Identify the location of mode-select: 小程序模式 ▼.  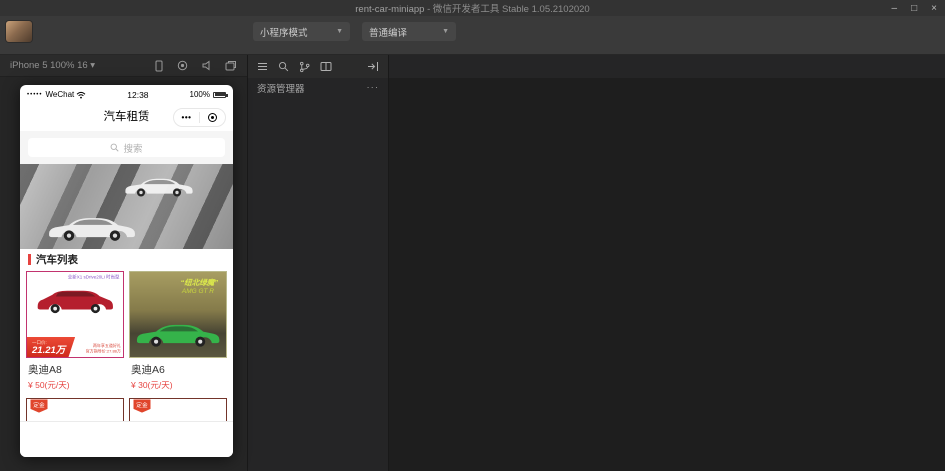
(301, 31).